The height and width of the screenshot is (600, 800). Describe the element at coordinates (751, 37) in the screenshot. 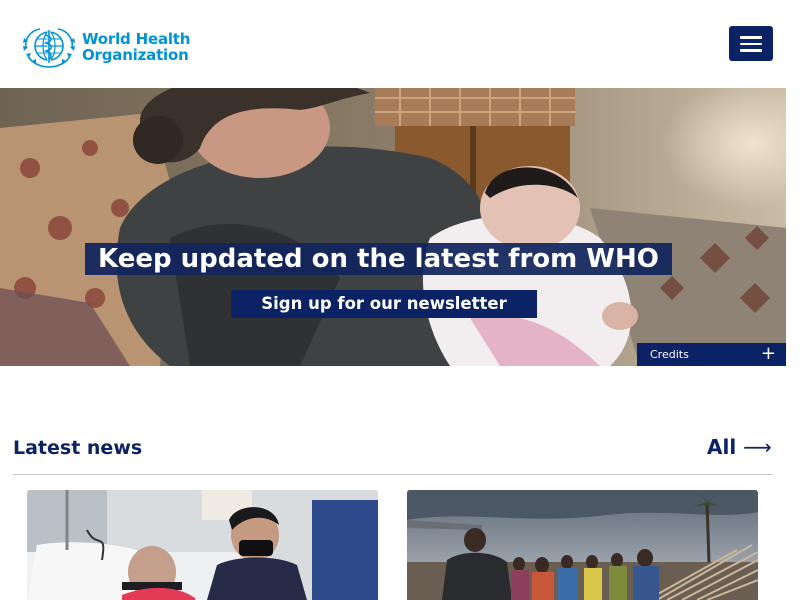

I see `hamburger-menu-icon` at that location.